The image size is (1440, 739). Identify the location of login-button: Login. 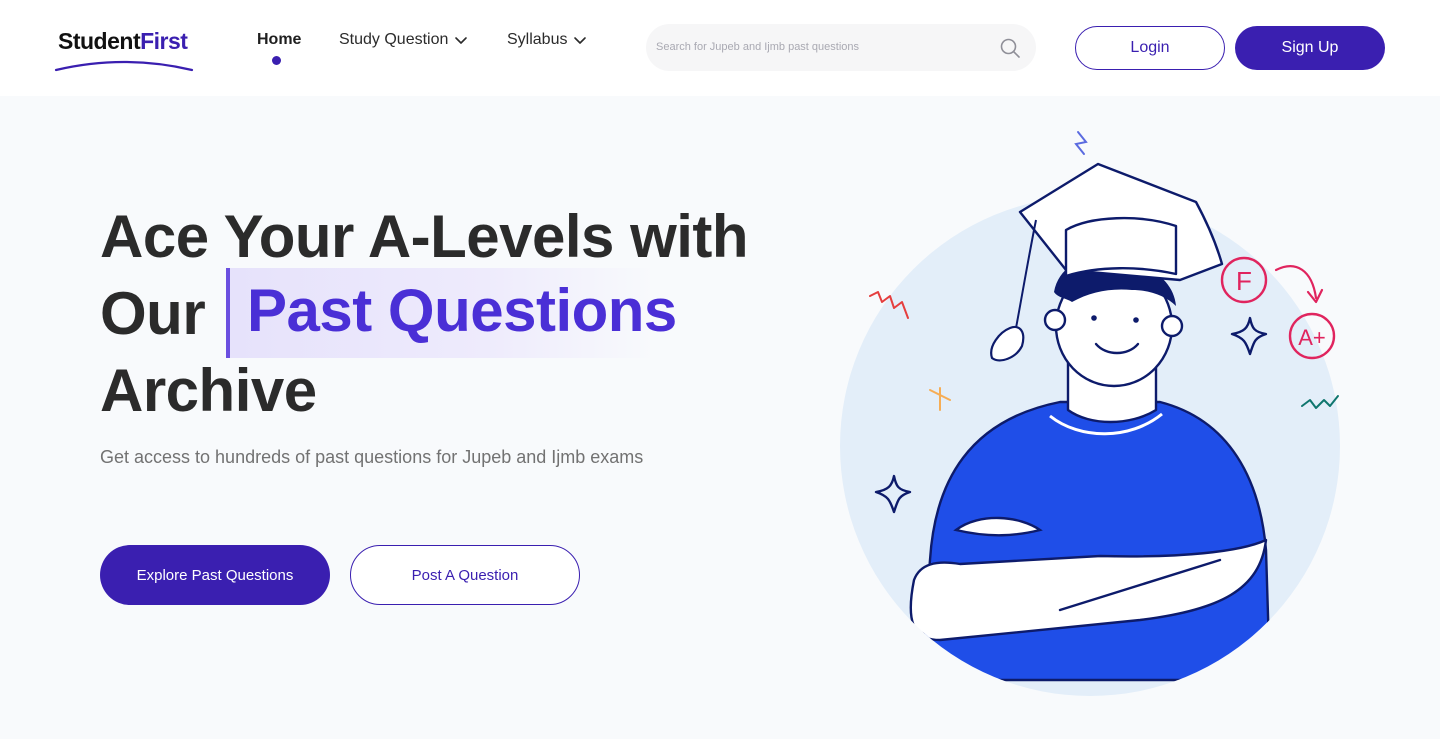
(1150, 48).